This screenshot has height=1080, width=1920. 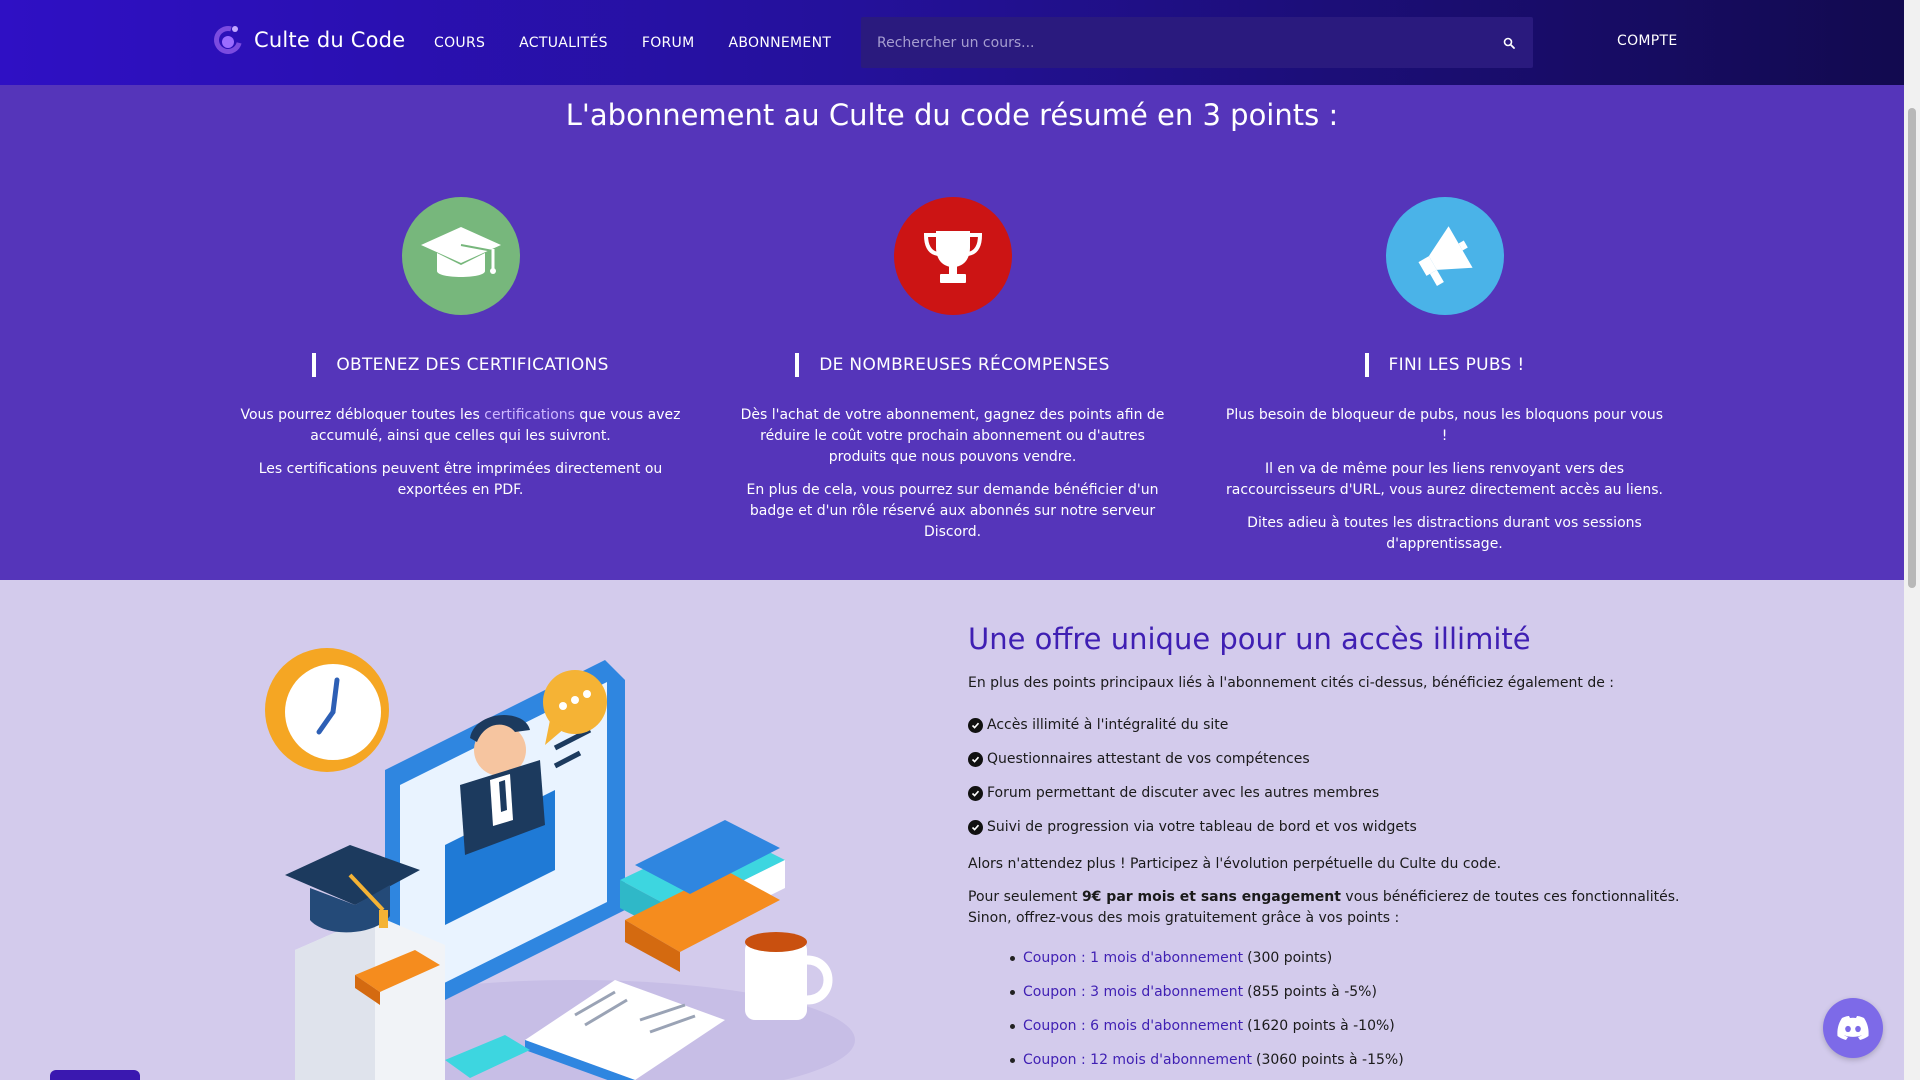 What do you see at coordinates (1211, 897) in the screenshot?
I see `price-highlight: 9€ par mois et sans engagement` at bounding box center [1211, 897].